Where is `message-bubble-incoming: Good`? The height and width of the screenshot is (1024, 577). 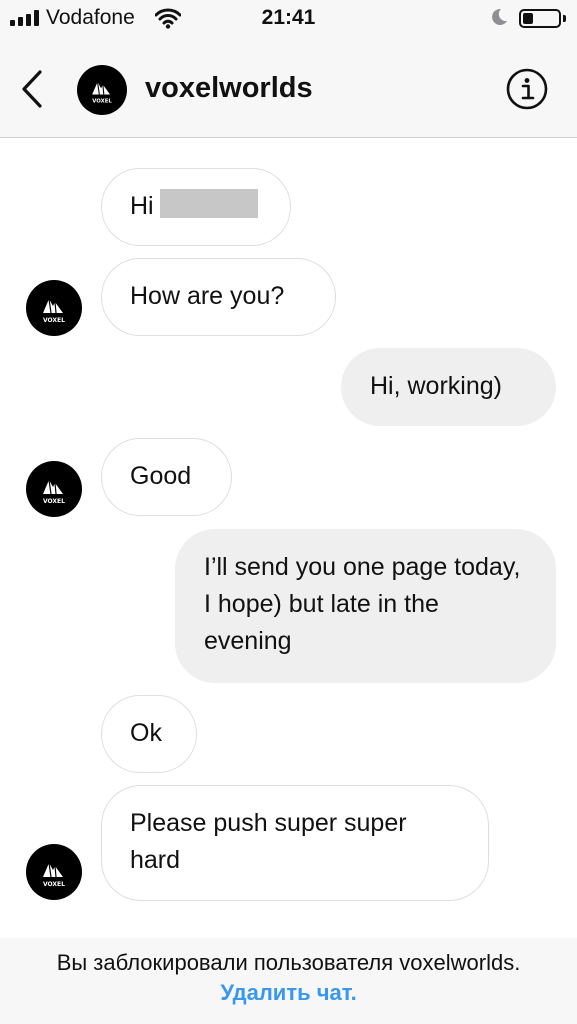 message-bubble-incoming: Good is located at coordinates (166, 477).